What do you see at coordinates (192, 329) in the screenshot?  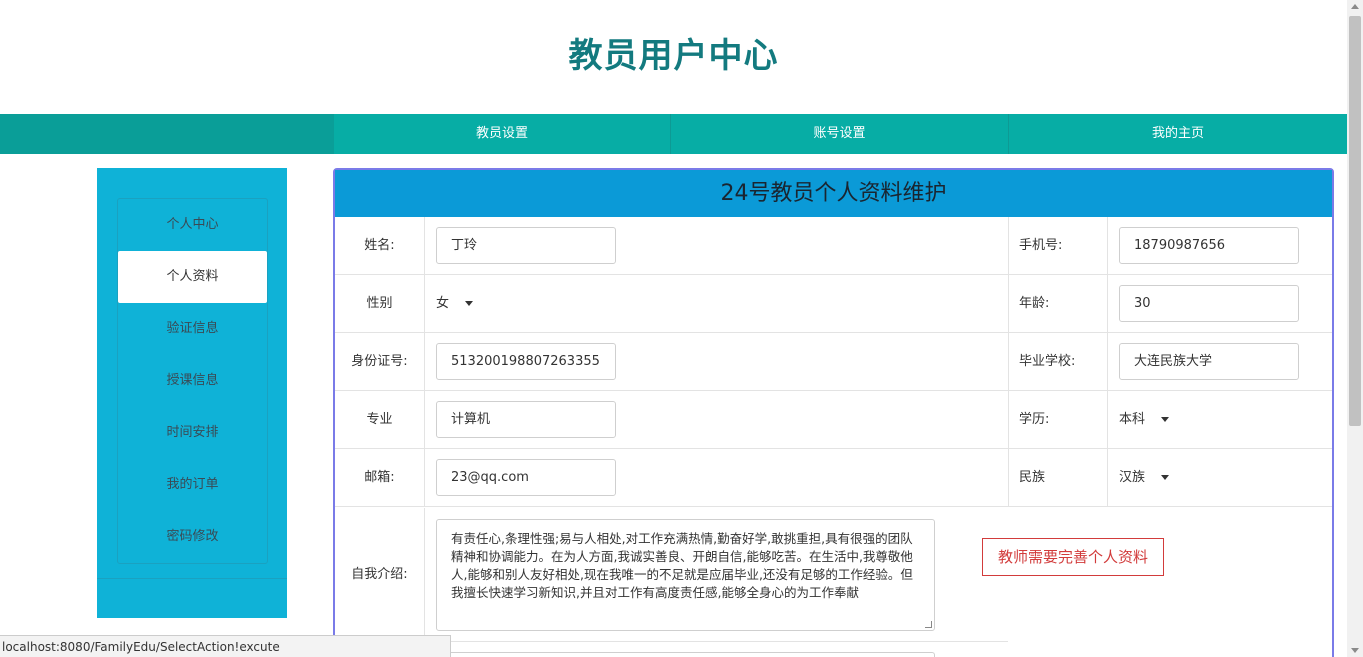 I see `sidebar-item-verification: 验证信息` at bounding box center [192, 329].